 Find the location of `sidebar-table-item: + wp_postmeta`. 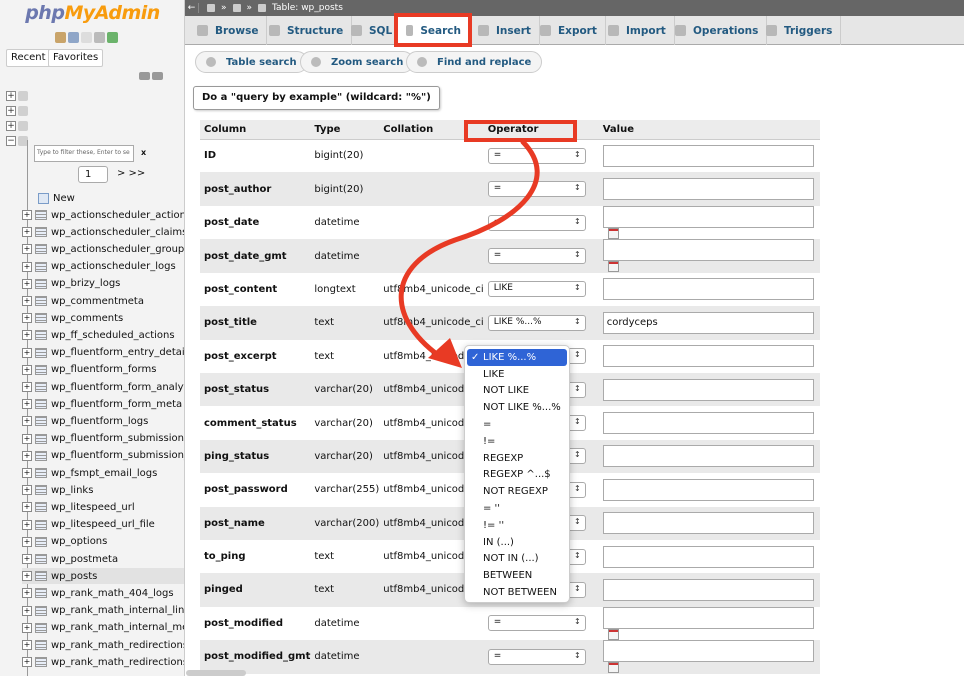

sidebar-table-item: + wp_postmeta is located at coordinates (103, 559).